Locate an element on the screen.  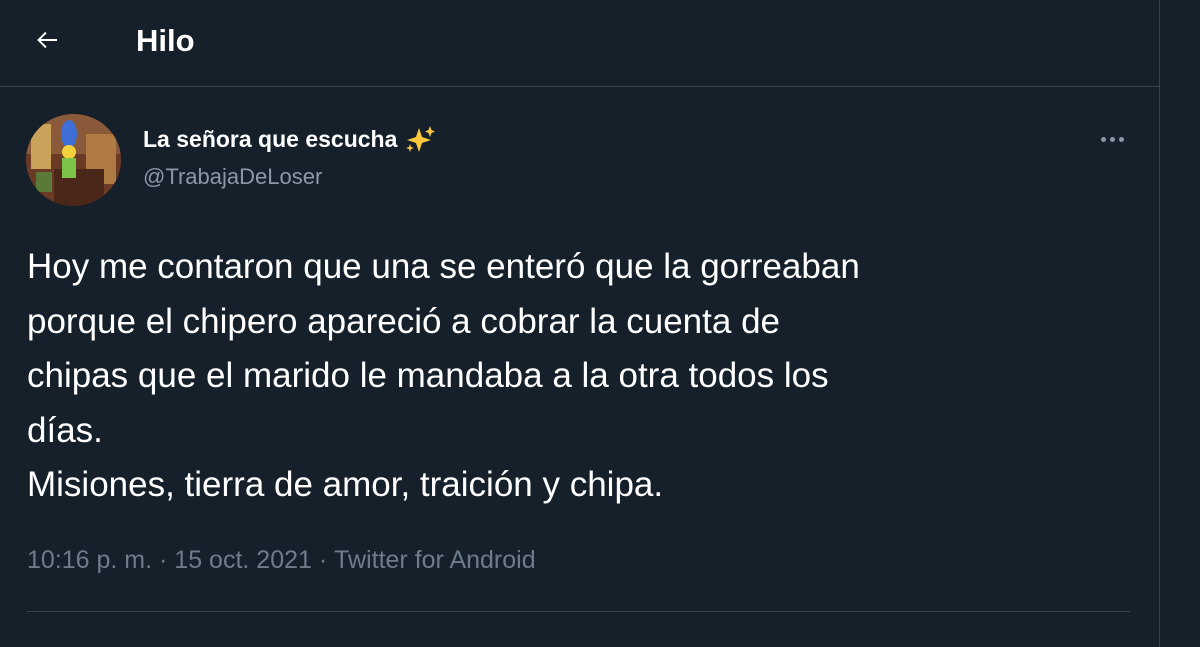
arrow-left-icon is located at coordinates (47, 40).